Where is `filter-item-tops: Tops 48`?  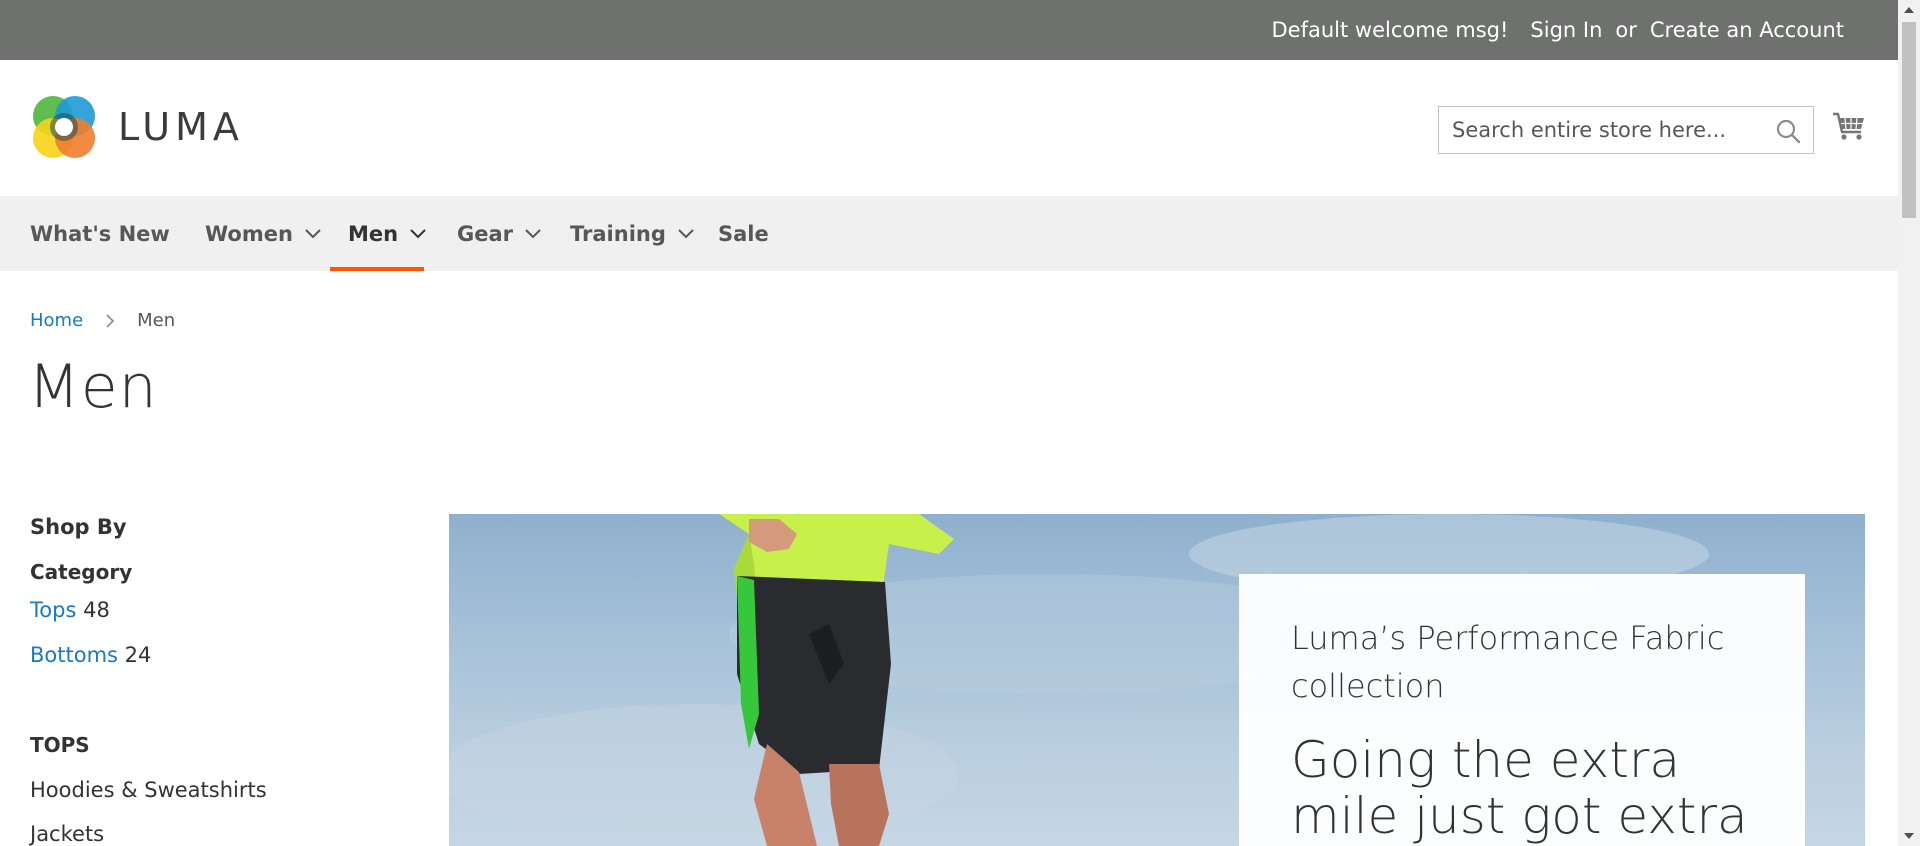
filter-item-tops: Tops 48 is located at coordinates (70, 610).